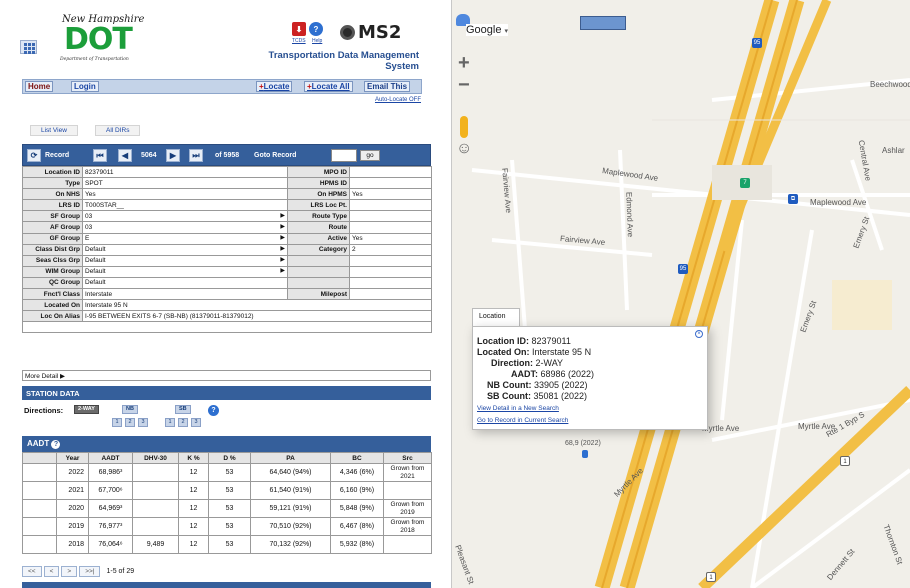 This screenshot has height=588, width=910. I want to click on road-label: Maplewood Ave, so click(838, 202).